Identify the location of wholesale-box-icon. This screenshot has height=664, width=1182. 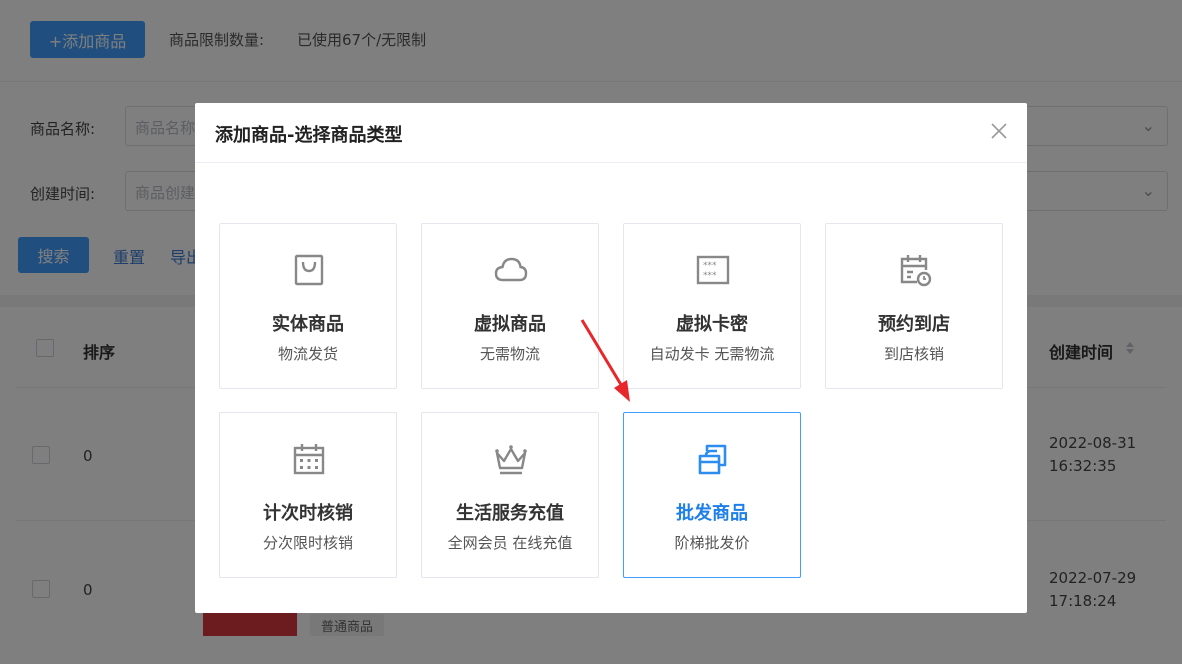
(712, 459).